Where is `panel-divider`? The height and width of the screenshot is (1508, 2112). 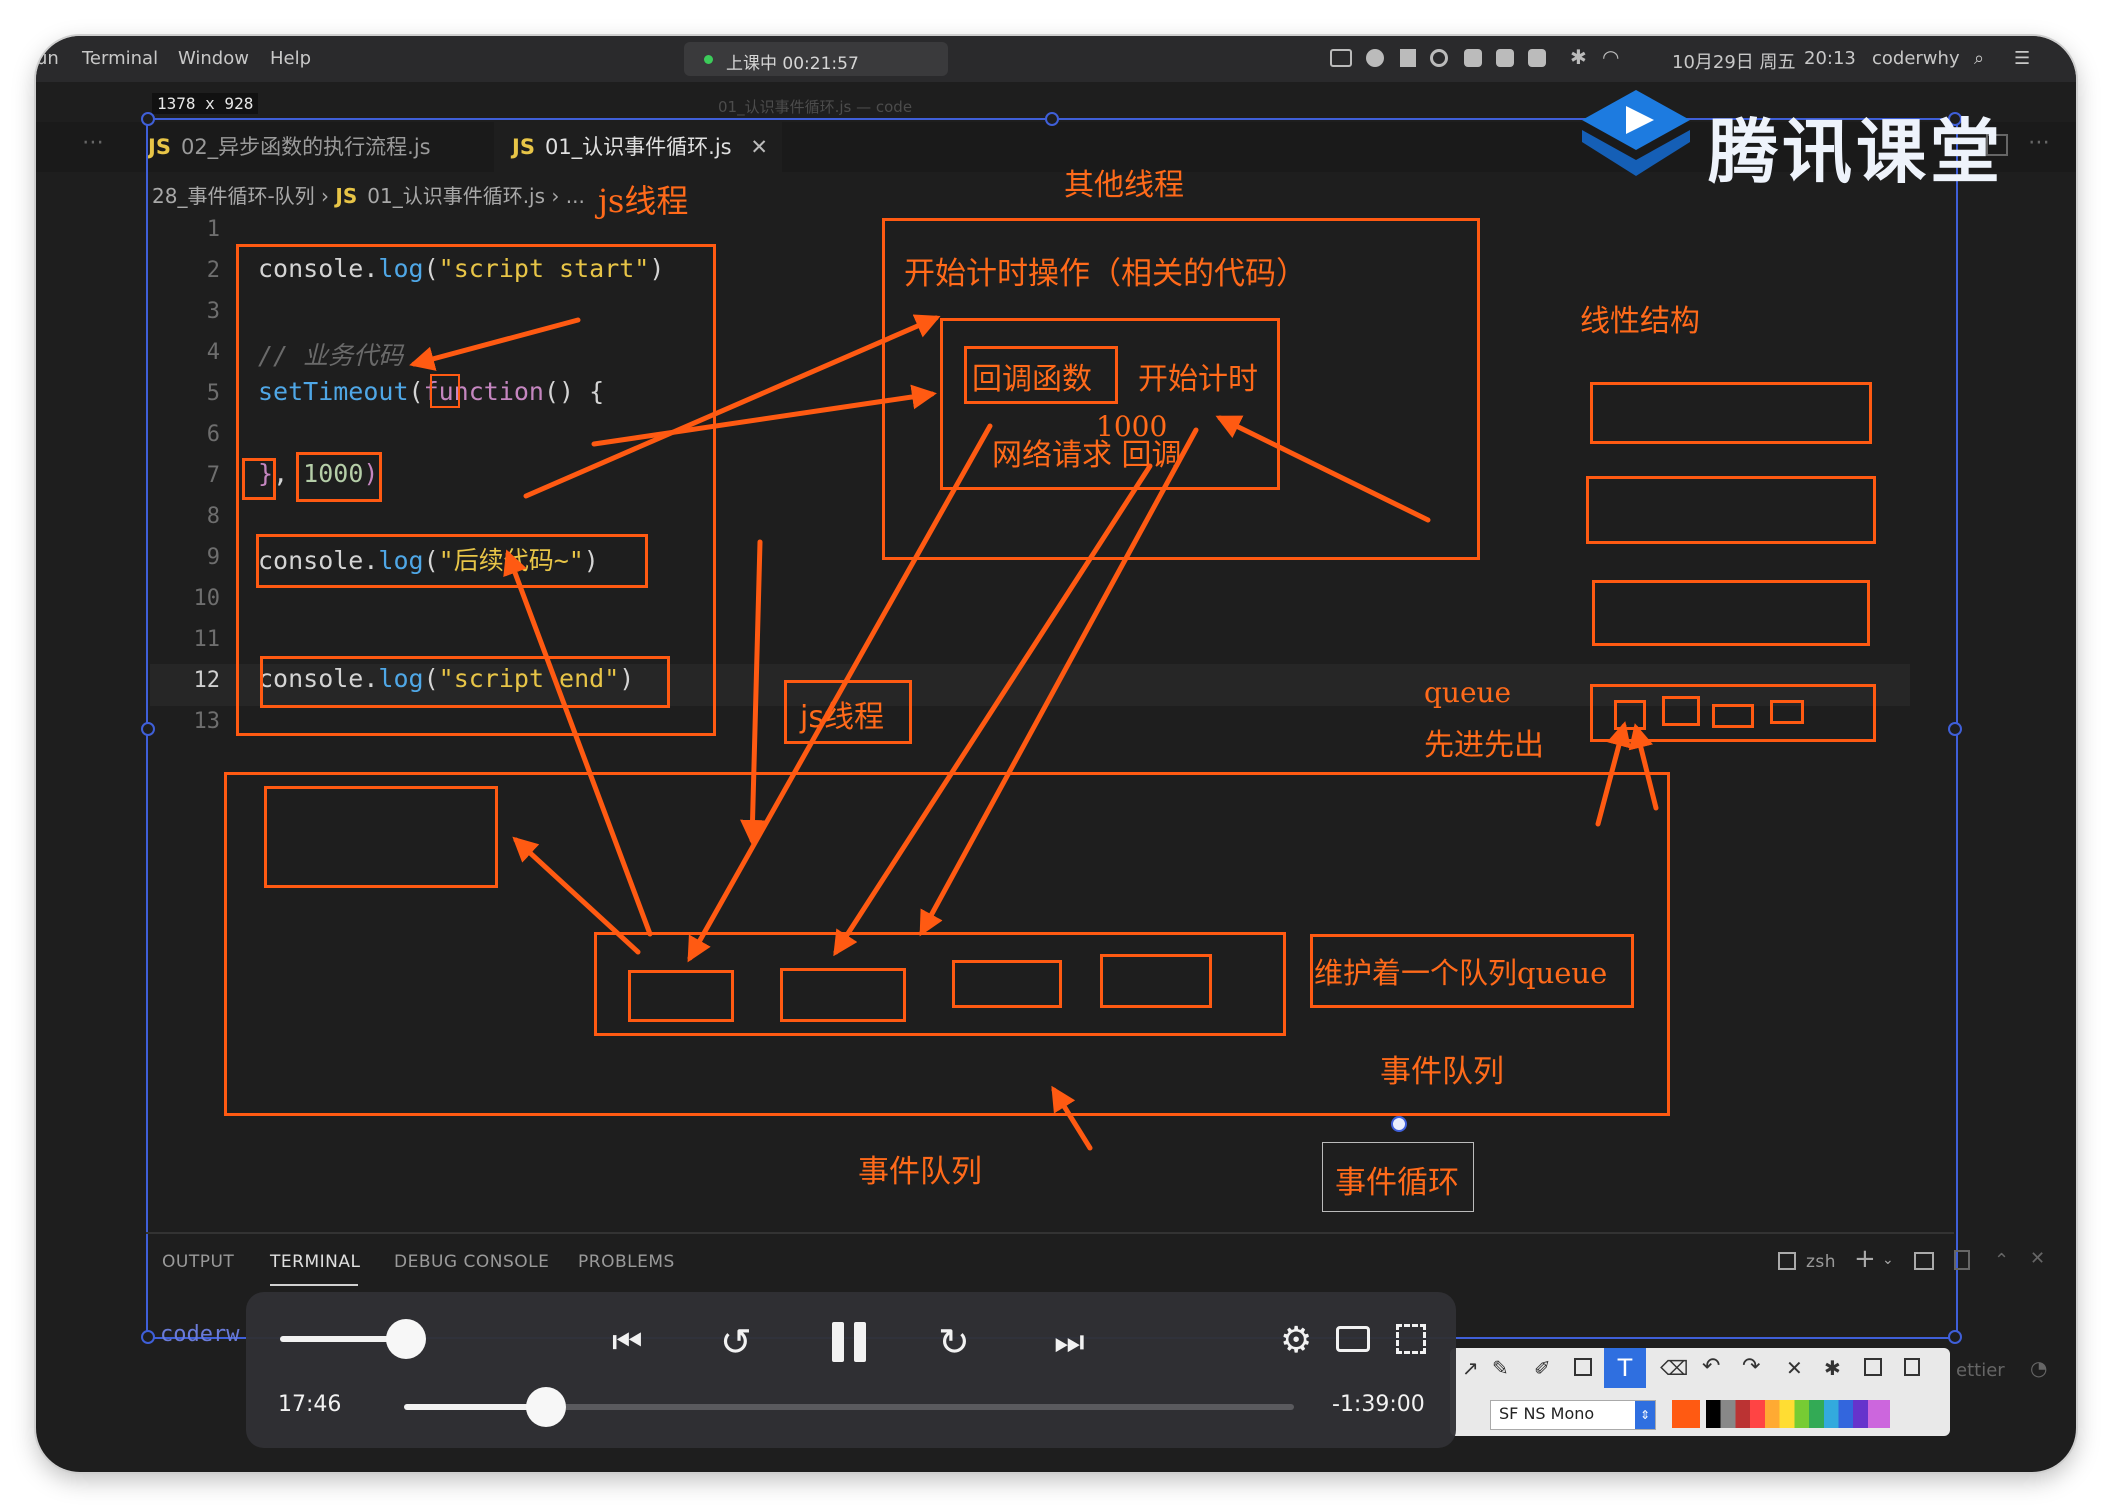 panel-divider is located at coordinates (1050, 1233).